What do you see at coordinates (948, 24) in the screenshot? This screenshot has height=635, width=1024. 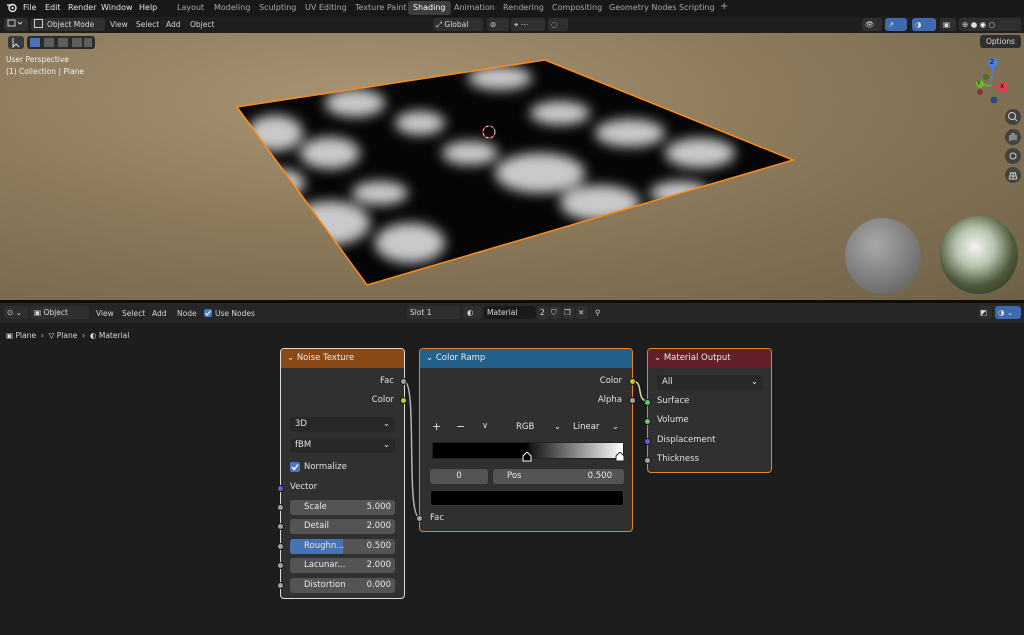 I see `xray-icon: ▣` at bounding box center [948, 24].